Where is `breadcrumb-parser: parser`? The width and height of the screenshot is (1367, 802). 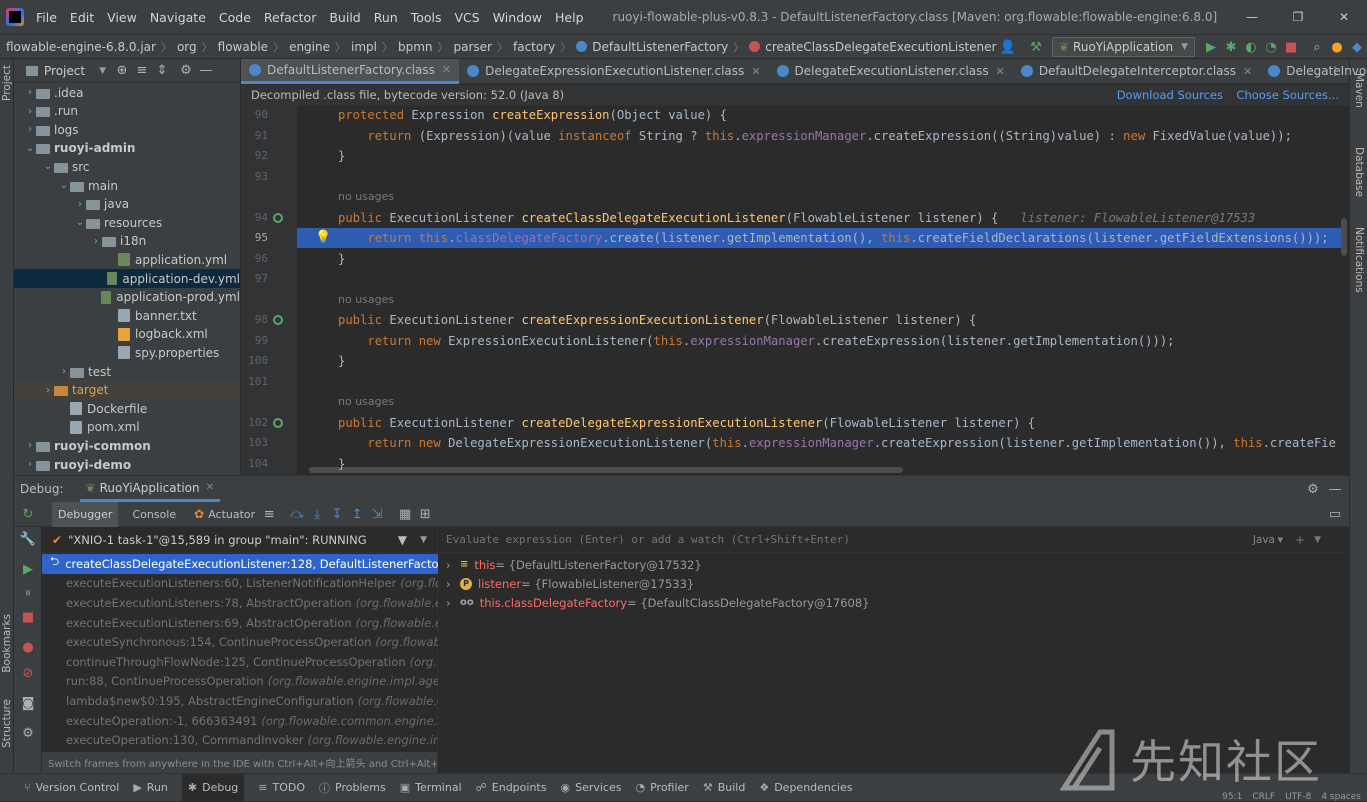
breadcrumb-parser: parser is located at coordinates (473, 47).